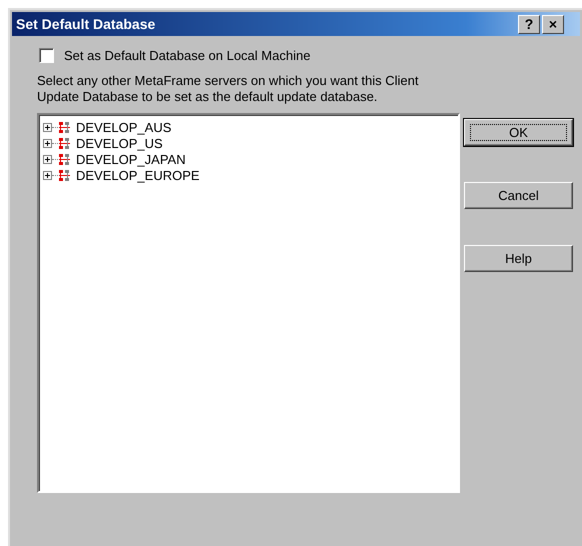  Describe the element at coordinates (119, 143) in the screenshot. I see `tree-item: DEVELOP_US` at that location.